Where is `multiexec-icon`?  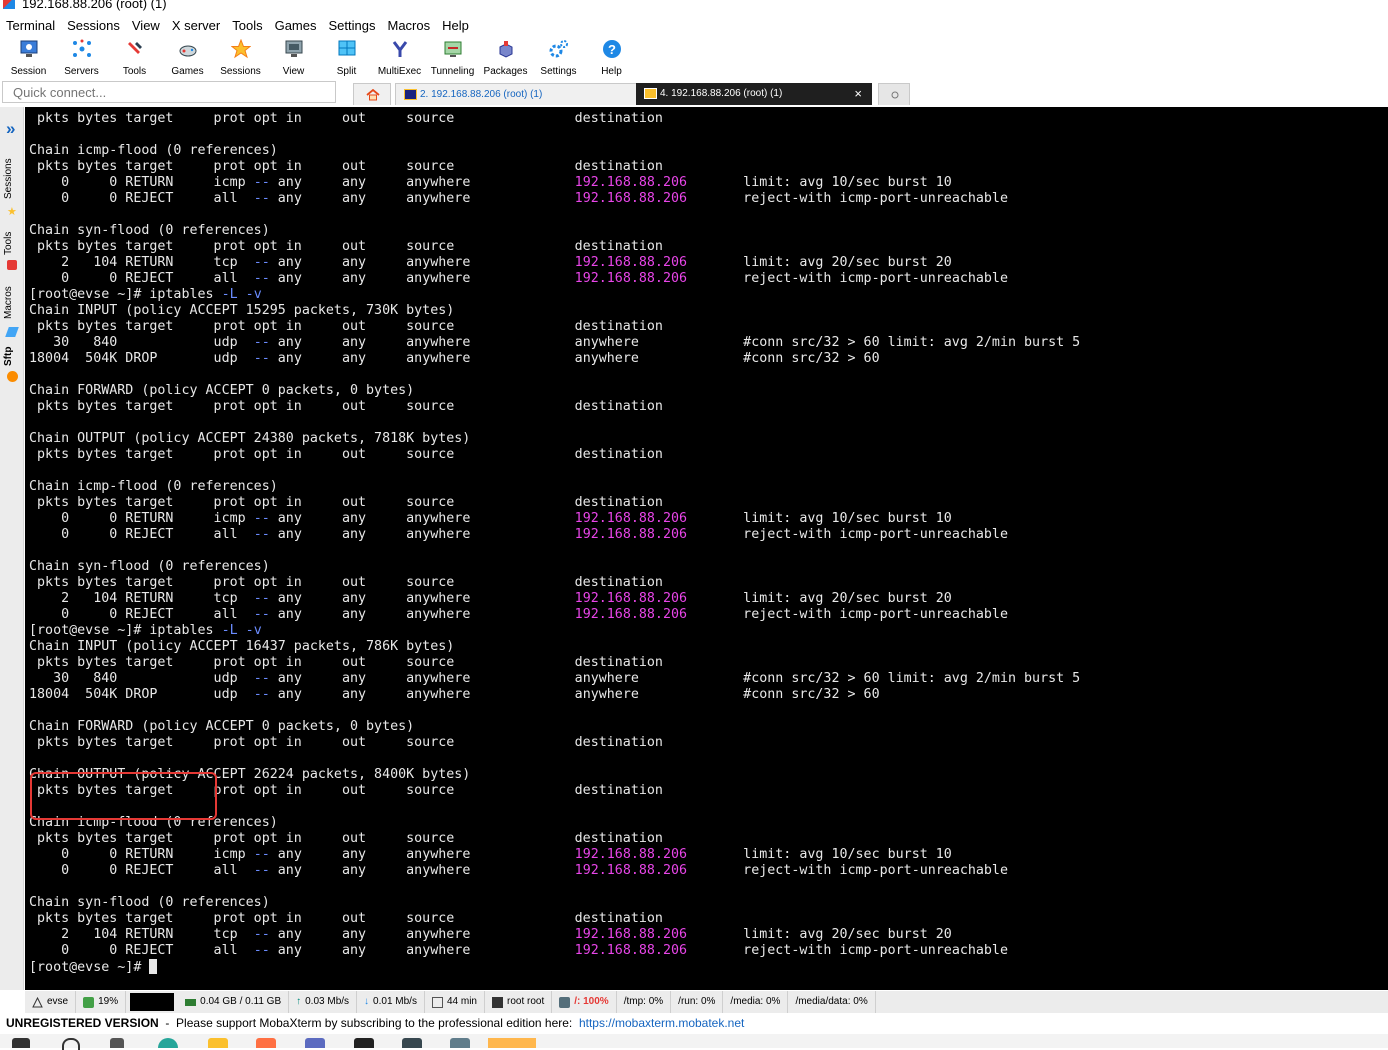
multiexec-icon is located at coordinates (400, 49).